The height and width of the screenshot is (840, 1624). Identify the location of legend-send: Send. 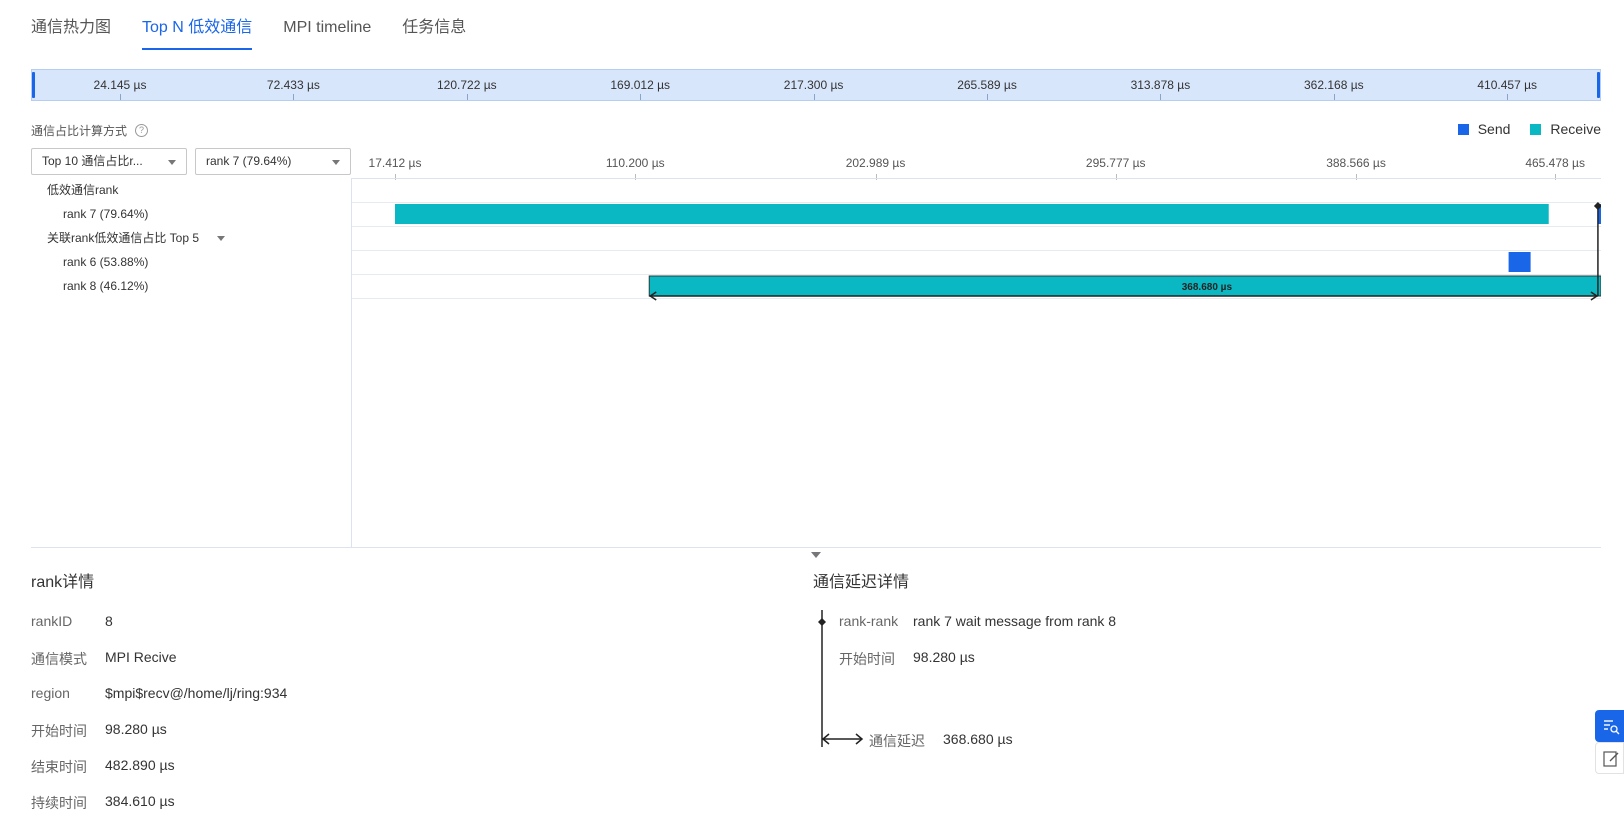
(1484, 129).